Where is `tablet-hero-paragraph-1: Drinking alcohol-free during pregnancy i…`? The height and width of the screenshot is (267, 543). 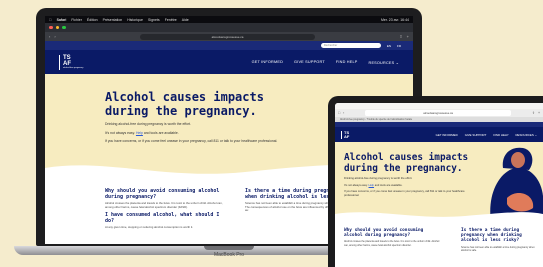
tablet-hero-paragraph-1: Drinking alcohol-free during pregnancy i… is located at coordinates (378, 178).